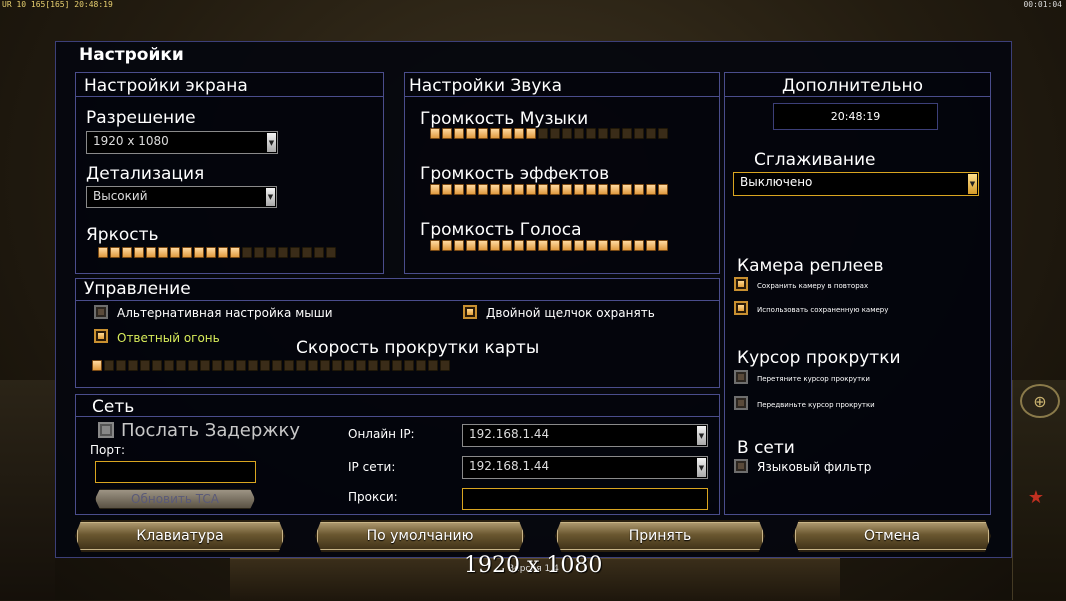  What do you see at coordinates (470, 312) in the screenshot?
I see `double-click-checkbox` at bounding box center [470, 312].